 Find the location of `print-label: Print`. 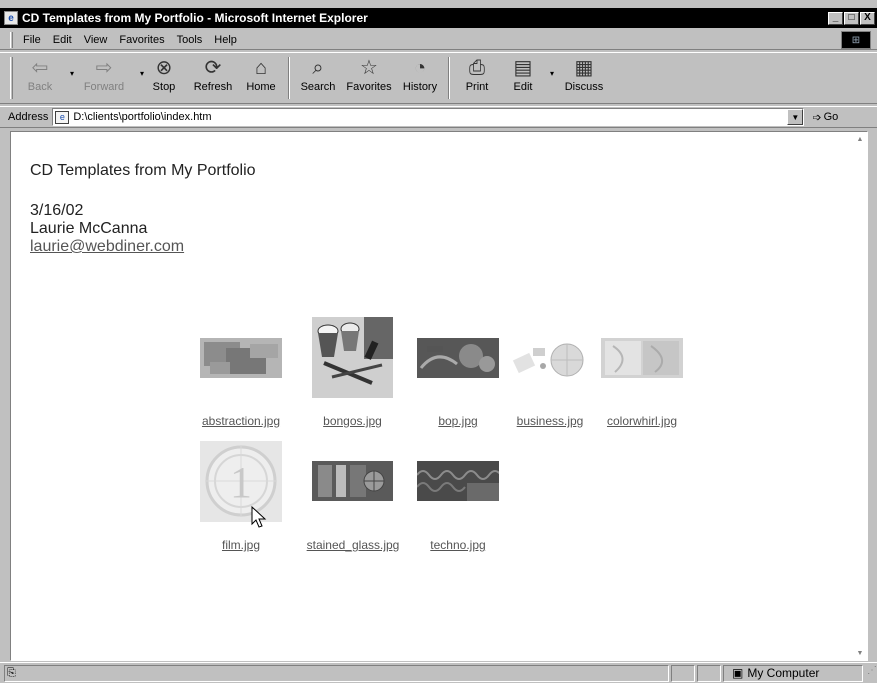

print-label: Print is located at coordinates (477, 87).